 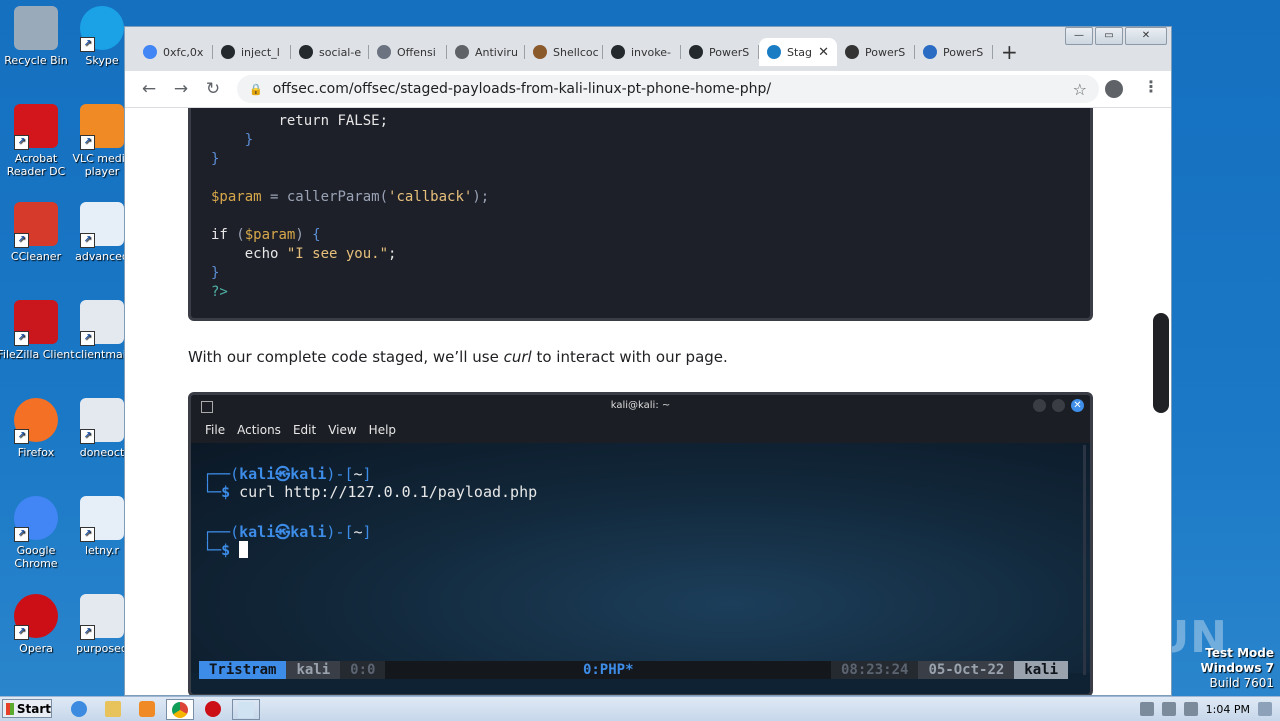 What do you see at coordinates (180, 709) in the screenshot?
I see `chrome-taskbar-icon` at bounding box center [180, 709].